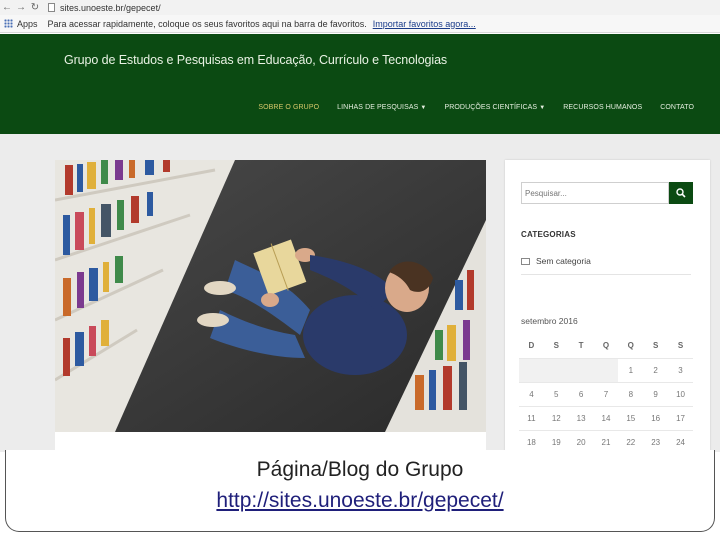 Image resolution: width=720 pixels, height=540 pixels. What do you see at coordinates (288, 107) in the screenshot?
I see `nav-sobre-o-grupo: SOBRE O GRUPO` at bounding box center [288, 107].